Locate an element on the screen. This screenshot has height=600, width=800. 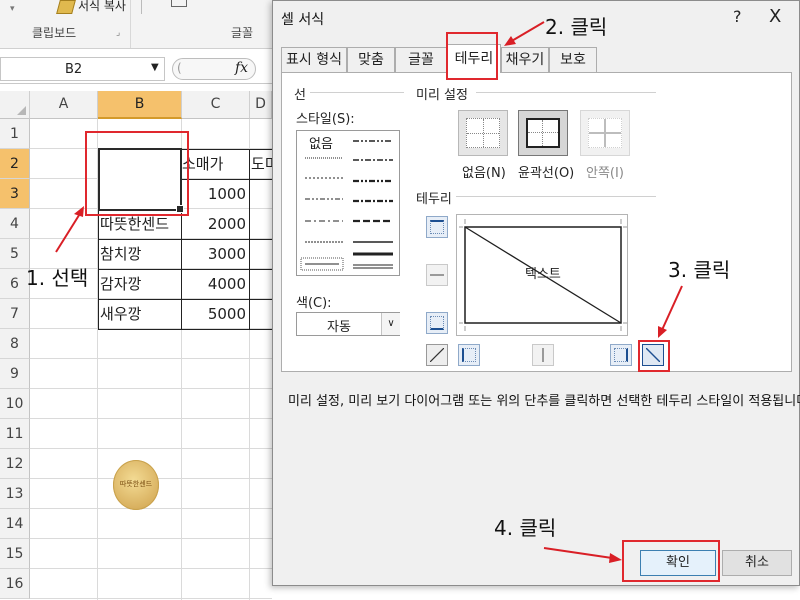
border-top-button is located at coordinates (437, 227).